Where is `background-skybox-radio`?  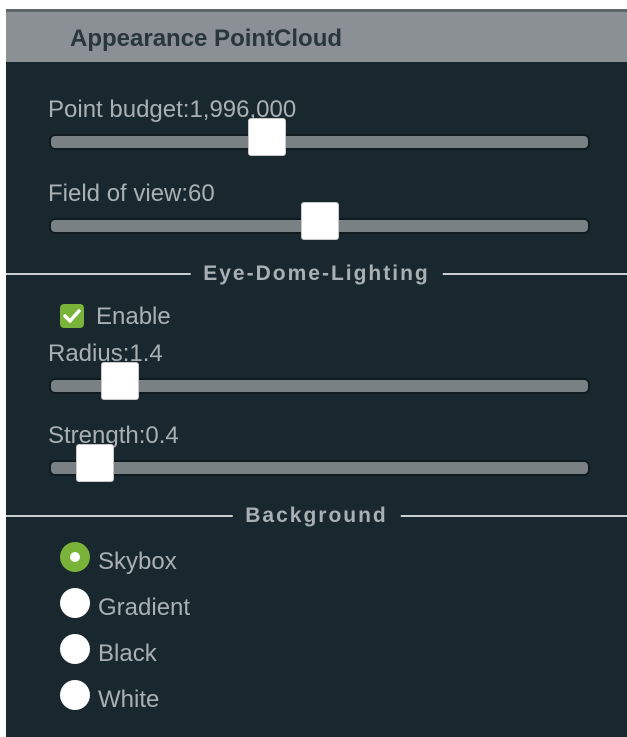
background-skybox-radio is located at coordinates (75, 557).